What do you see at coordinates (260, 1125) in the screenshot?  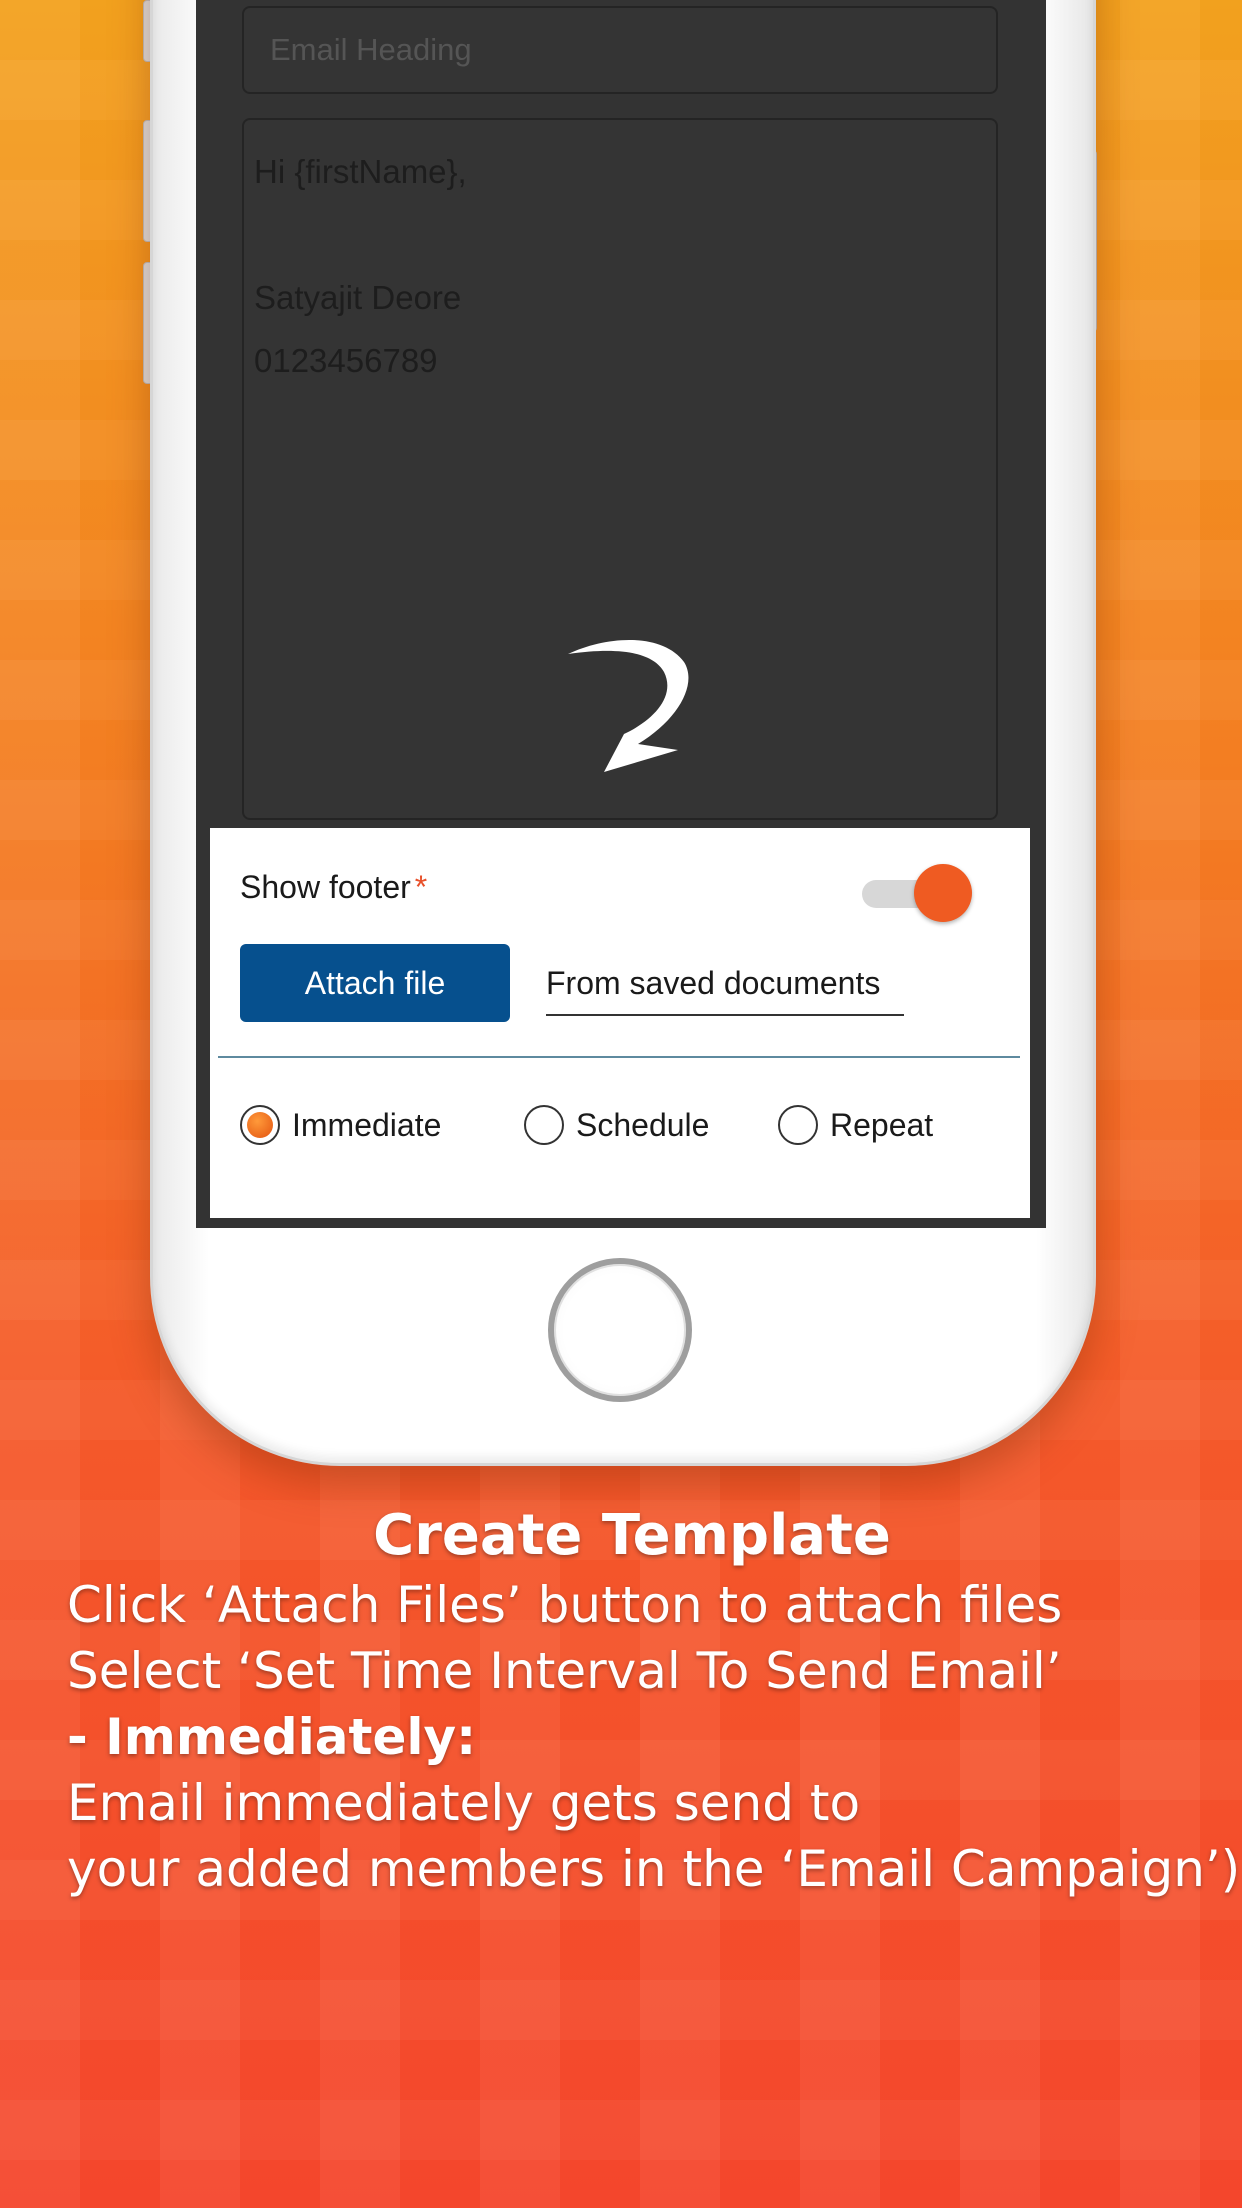 I see `radio-checked-icon` at bounding box center [260, 1125].